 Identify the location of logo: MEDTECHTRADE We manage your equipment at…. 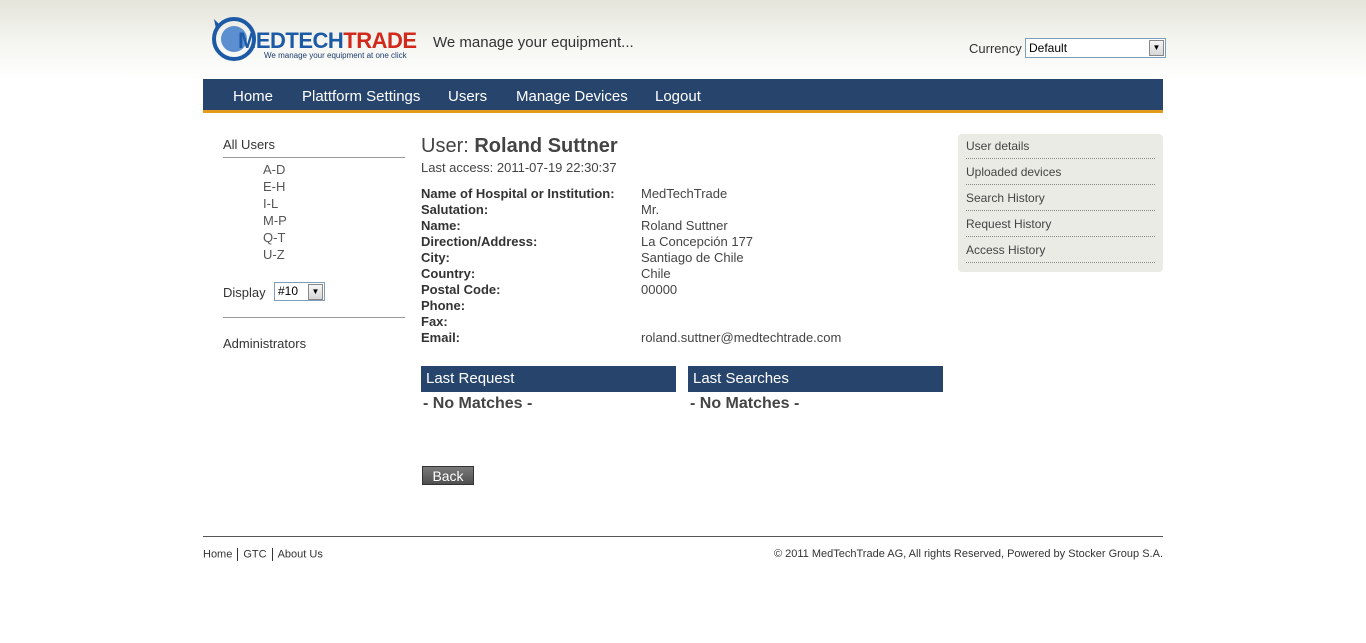
(314, 41).